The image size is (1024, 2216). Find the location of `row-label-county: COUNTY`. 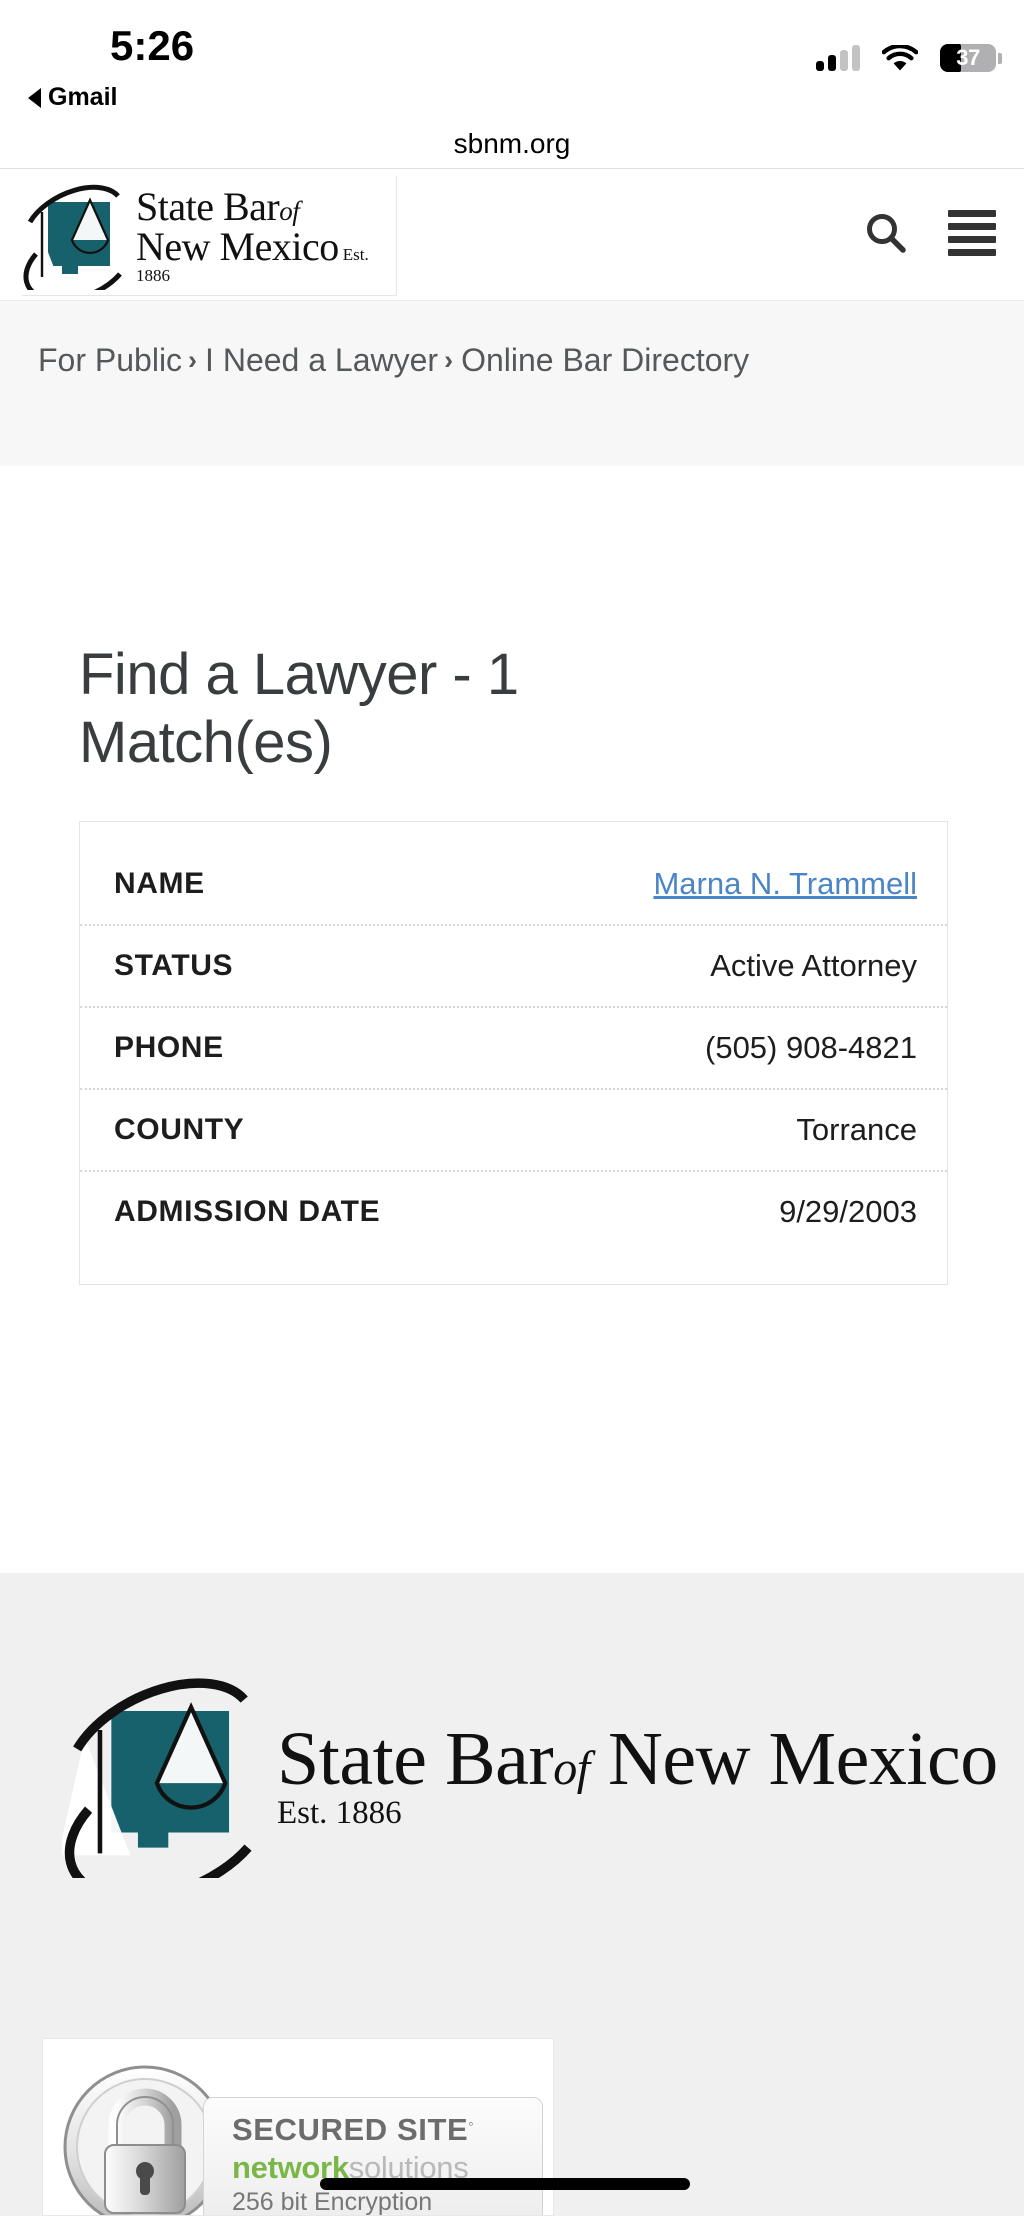

row-label-county: COUNTY is located at coordinates (179, 1129).